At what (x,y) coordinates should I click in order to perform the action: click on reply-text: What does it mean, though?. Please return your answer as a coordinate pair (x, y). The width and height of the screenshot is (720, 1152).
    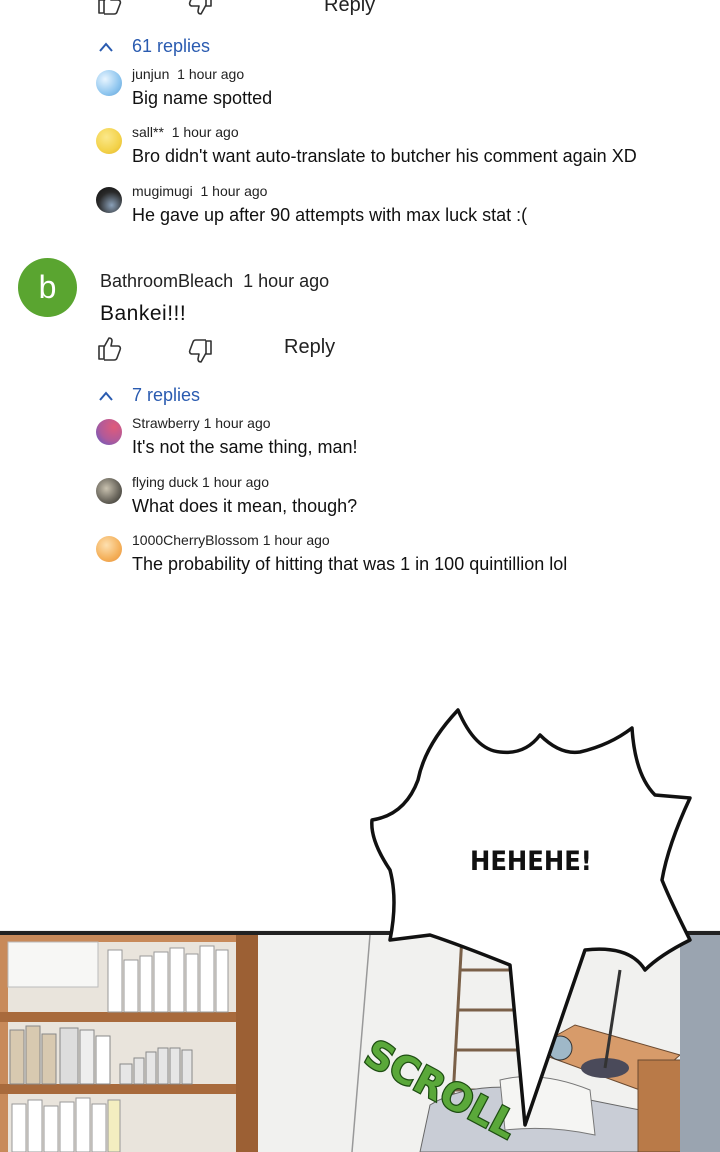
    Looking at the image, I should click on (245, 506).